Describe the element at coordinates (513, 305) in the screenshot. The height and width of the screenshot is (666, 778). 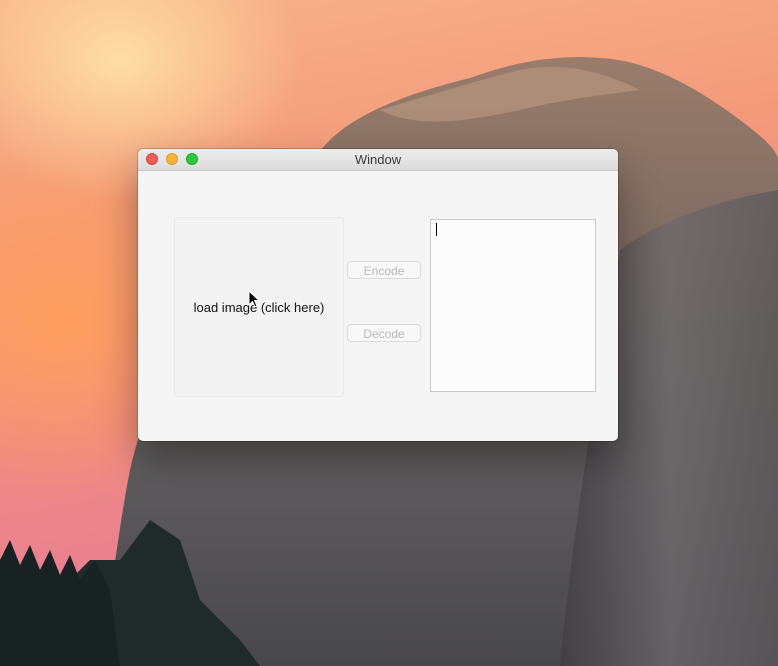
I see `message-text-area` at that location.